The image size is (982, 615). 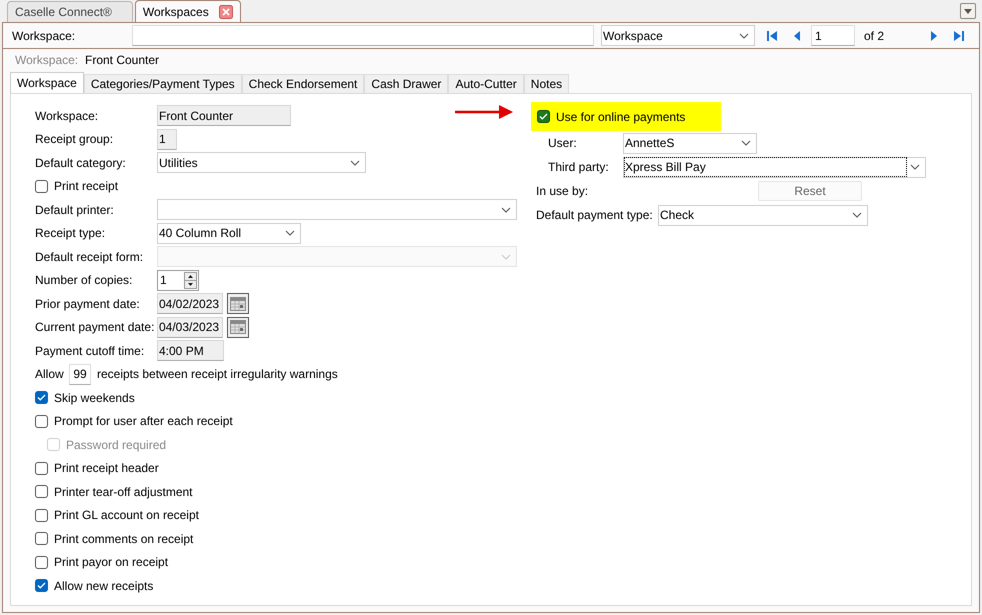 I want to click on document-tab: Caselle Connect®, so click(x=70, y=11).